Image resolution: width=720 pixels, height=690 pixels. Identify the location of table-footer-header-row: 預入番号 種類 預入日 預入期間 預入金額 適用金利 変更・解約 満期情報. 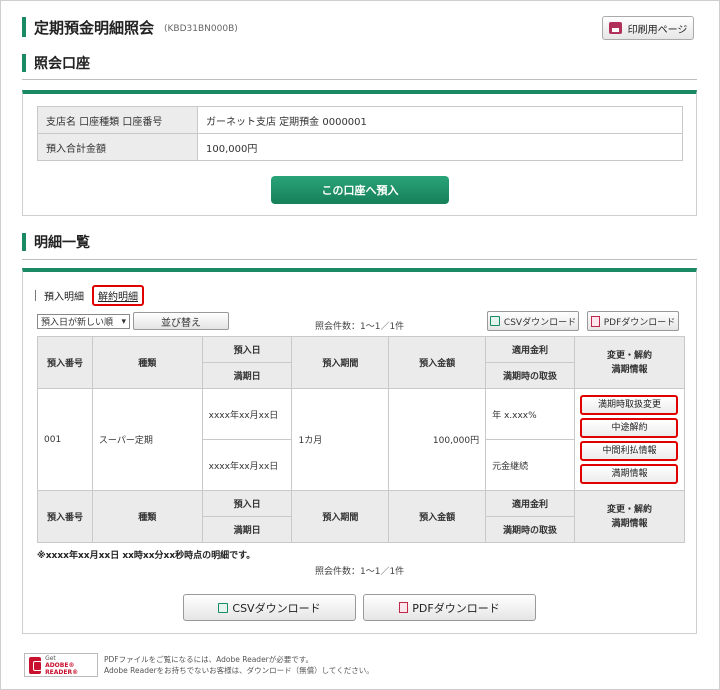
(361, 516).